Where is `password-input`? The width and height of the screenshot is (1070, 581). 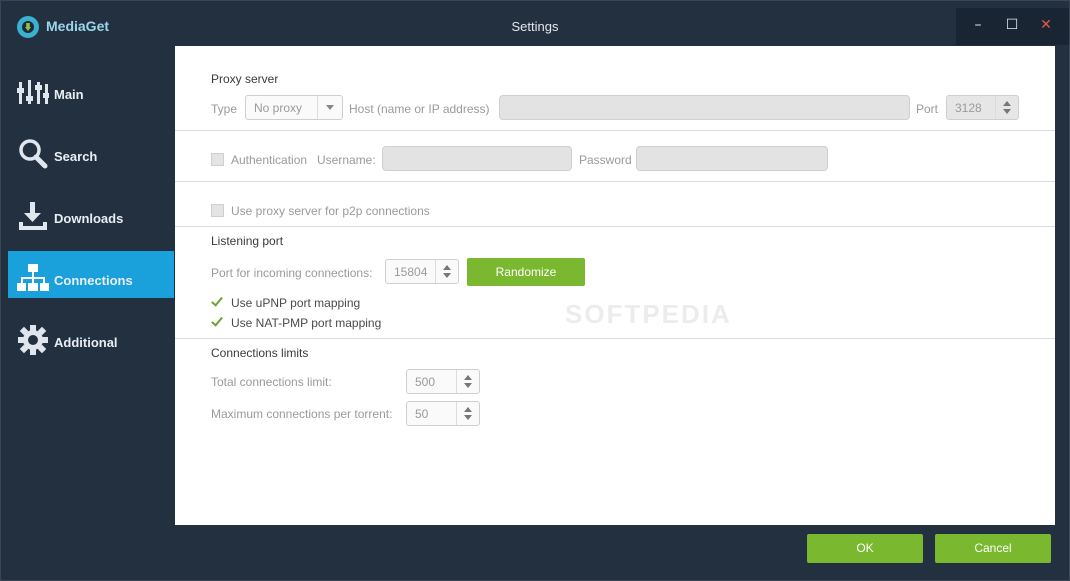 password-input is located at coordinates (732, 158).